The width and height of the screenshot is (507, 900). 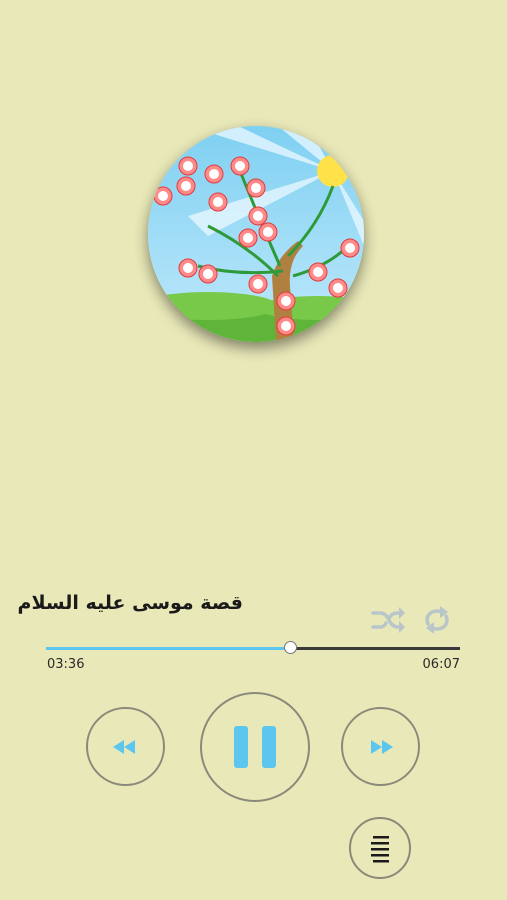 I want to click on play-pause-button, so click(x=255, y=747).